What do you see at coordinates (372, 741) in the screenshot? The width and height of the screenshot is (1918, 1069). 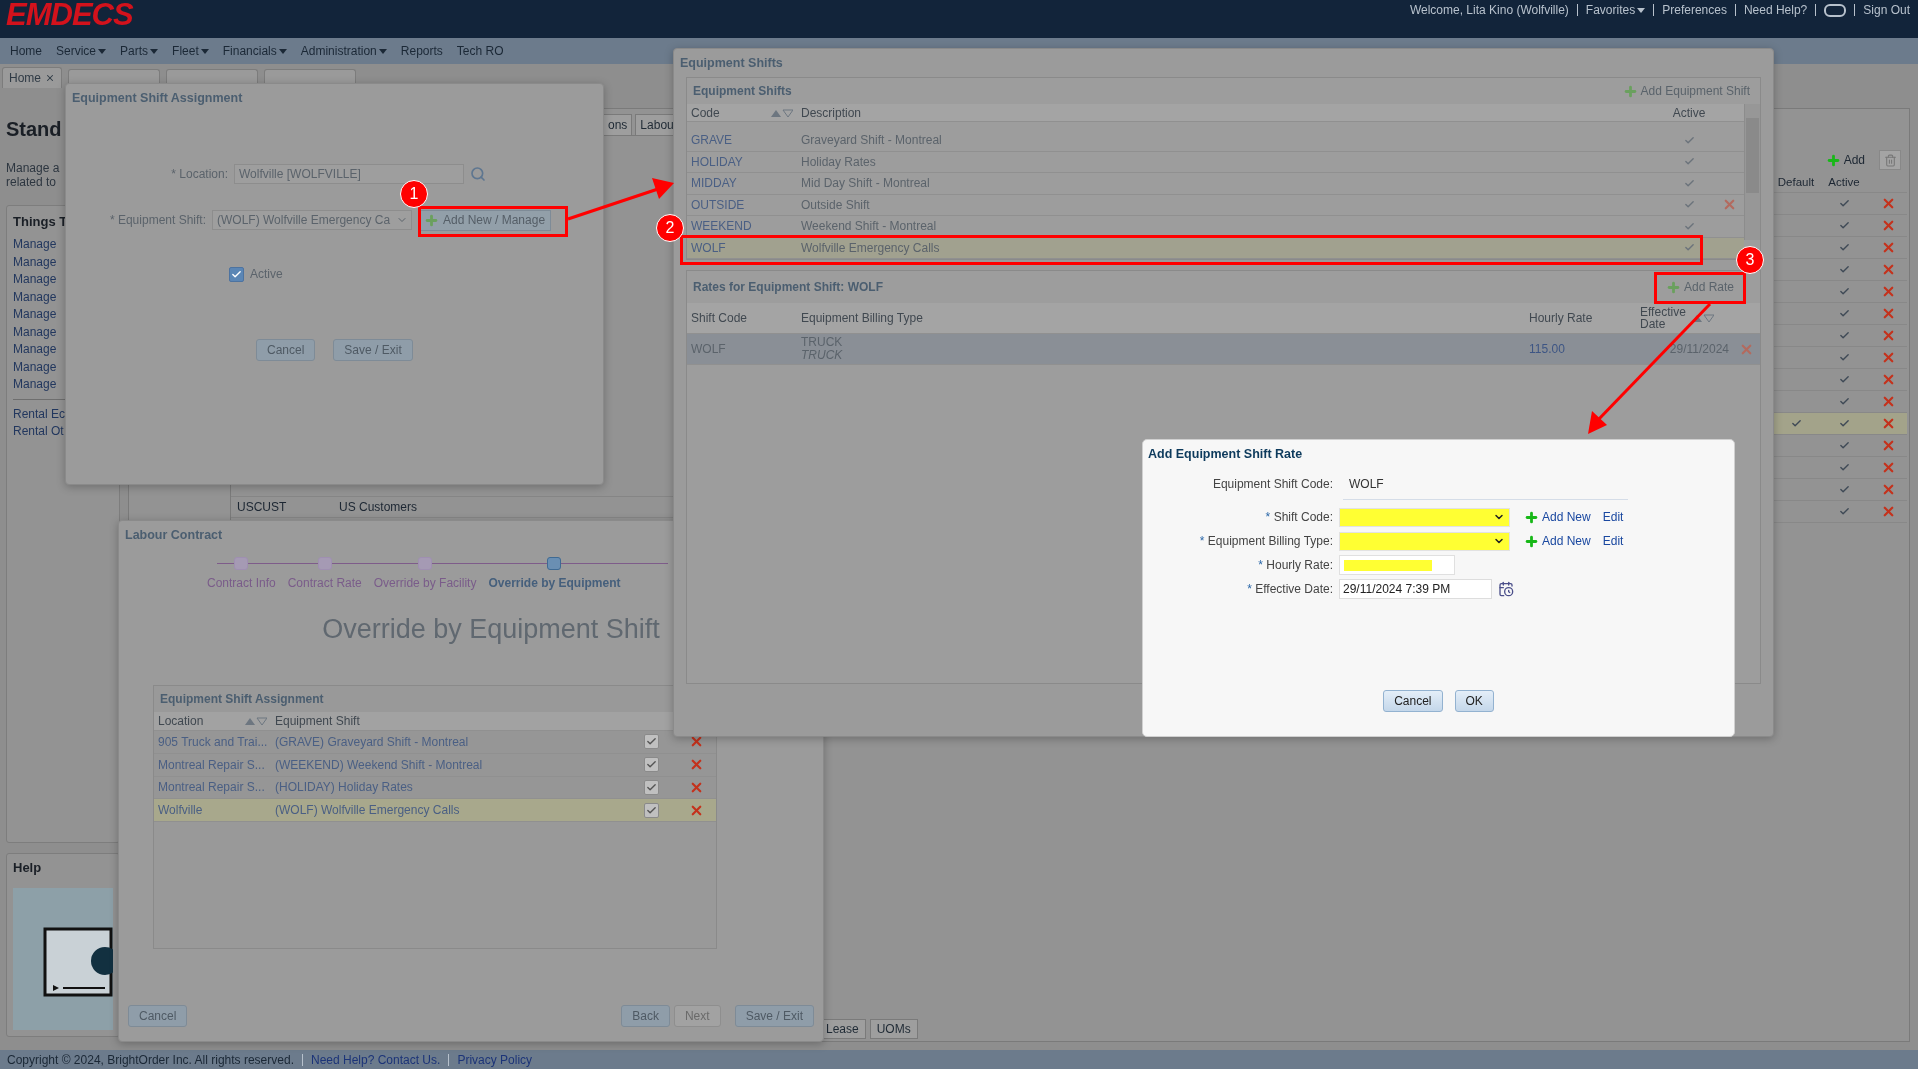 I see `table-cell-text: (GRAVE) Graveyard Shift - Montreal` at bounding box center [372, 741].